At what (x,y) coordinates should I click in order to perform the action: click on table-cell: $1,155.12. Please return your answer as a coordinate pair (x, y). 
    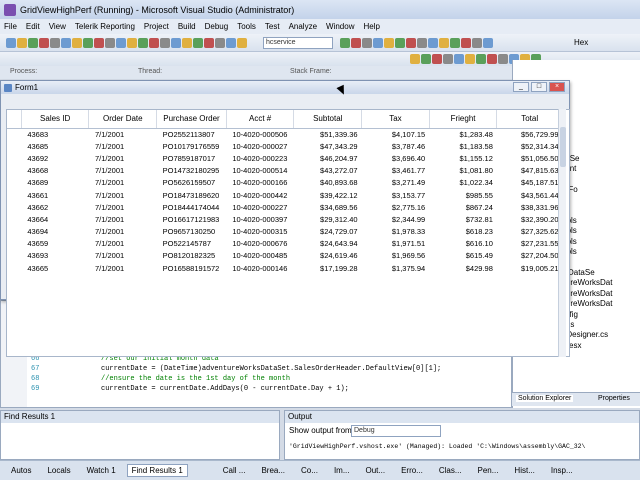
    Looking at the image, I should click on (463, 158).